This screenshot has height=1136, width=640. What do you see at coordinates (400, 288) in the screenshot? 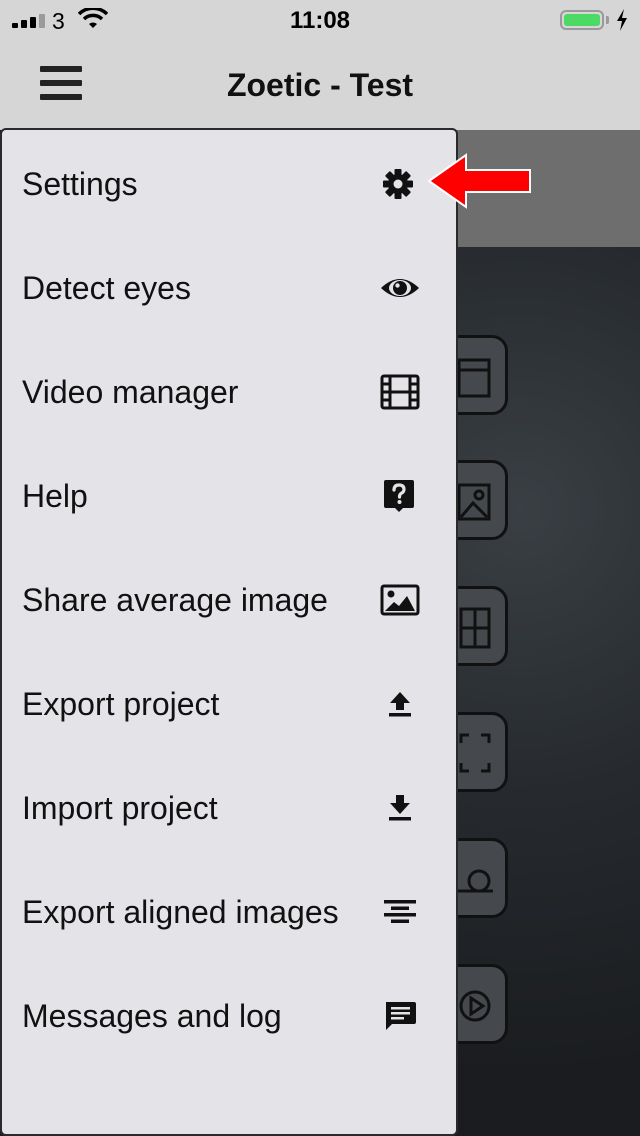
I see `eye-icon` at bounding box center [400, 288].